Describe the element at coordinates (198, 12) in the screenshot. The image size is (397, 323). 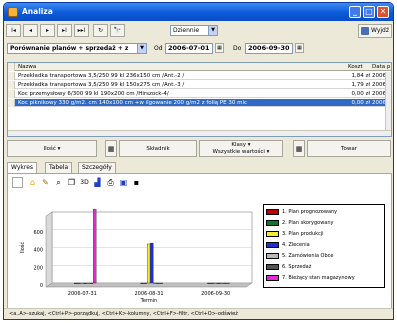
I see `title-bar: Analiza _ □ ✕` at that location.